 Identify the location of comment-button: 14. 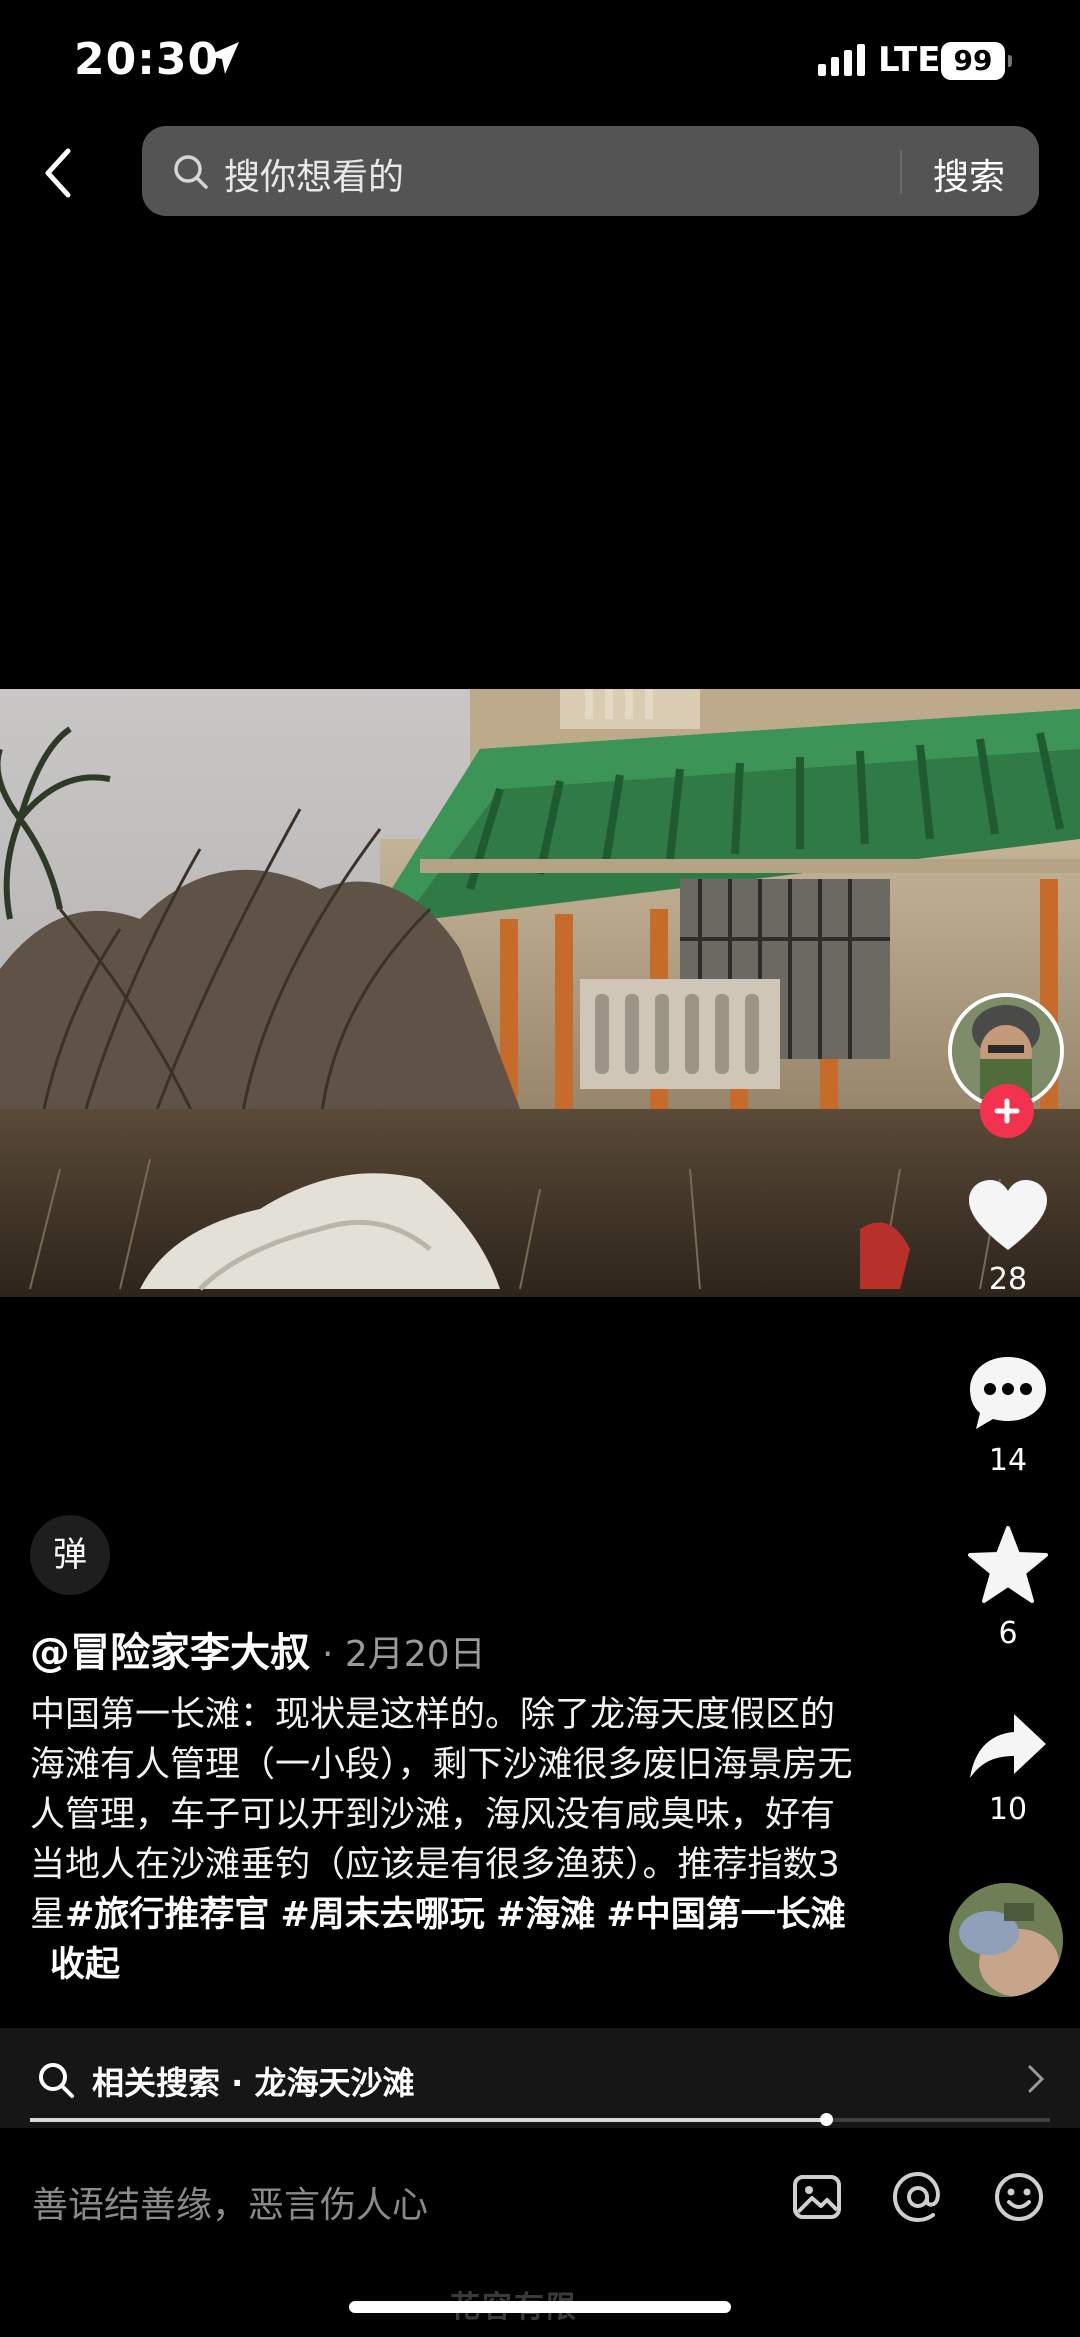
(1008, 1415).